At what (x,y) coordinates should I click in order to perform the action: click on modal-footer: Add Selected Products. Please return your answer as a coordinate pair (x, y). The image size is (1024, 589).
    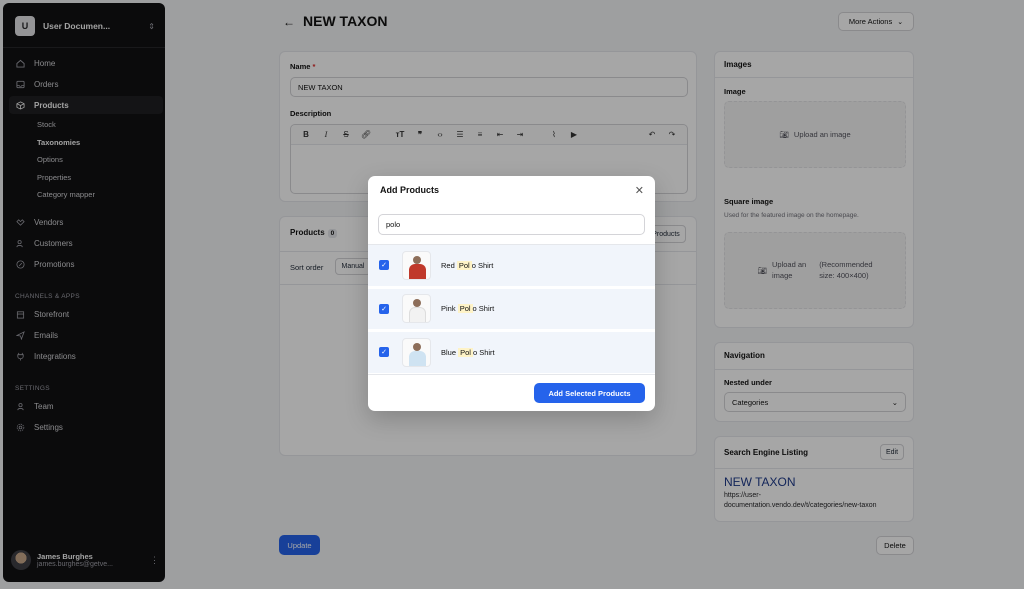
    Looking at the image, I should click on (511, 392).